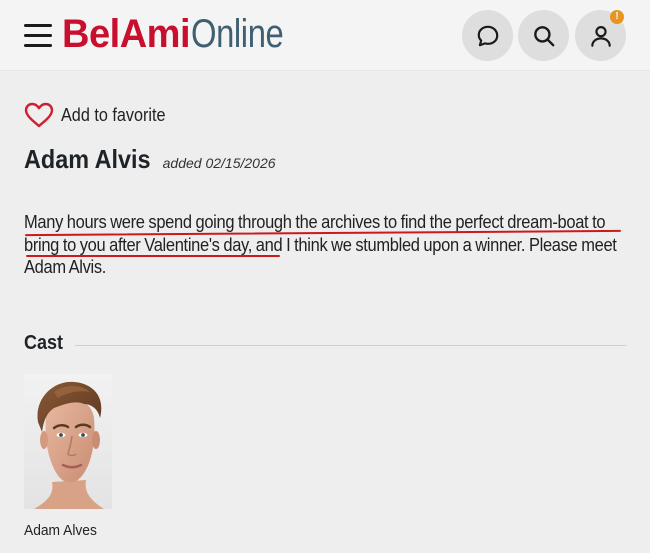 The image size is (650, 553). I want to click on cast-member-portrait, so click(68, 441).